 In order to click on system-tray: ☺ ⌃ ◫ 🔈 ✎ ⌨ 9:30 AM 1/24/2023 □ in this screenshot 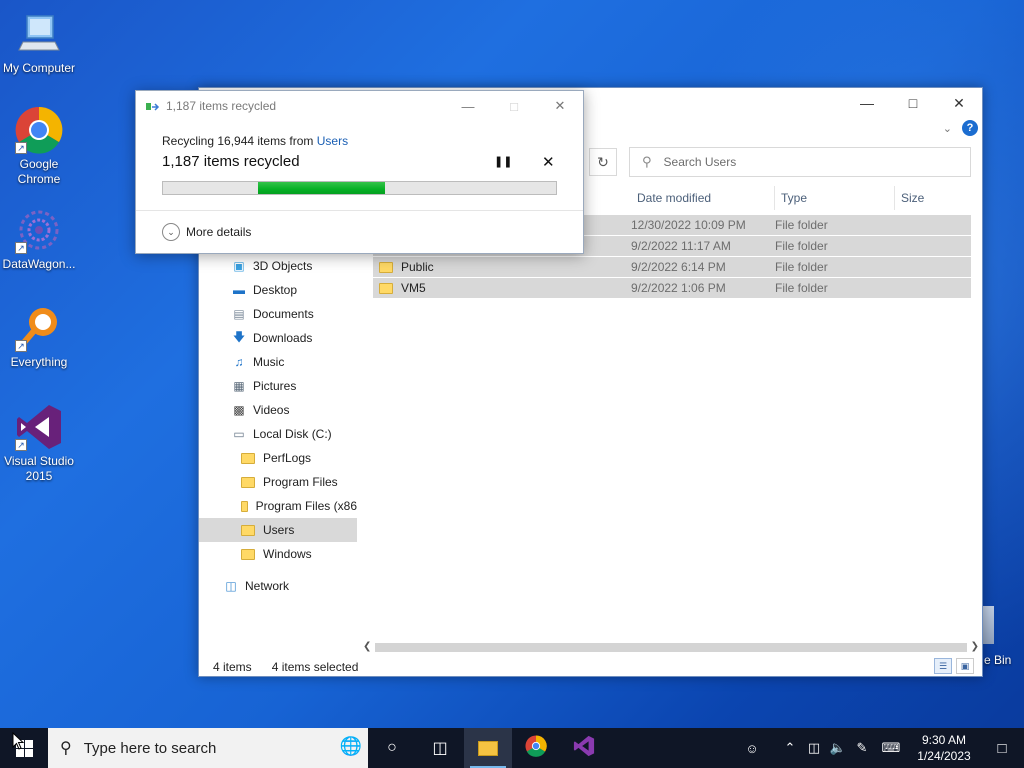, I will do `click(882, 748)`.